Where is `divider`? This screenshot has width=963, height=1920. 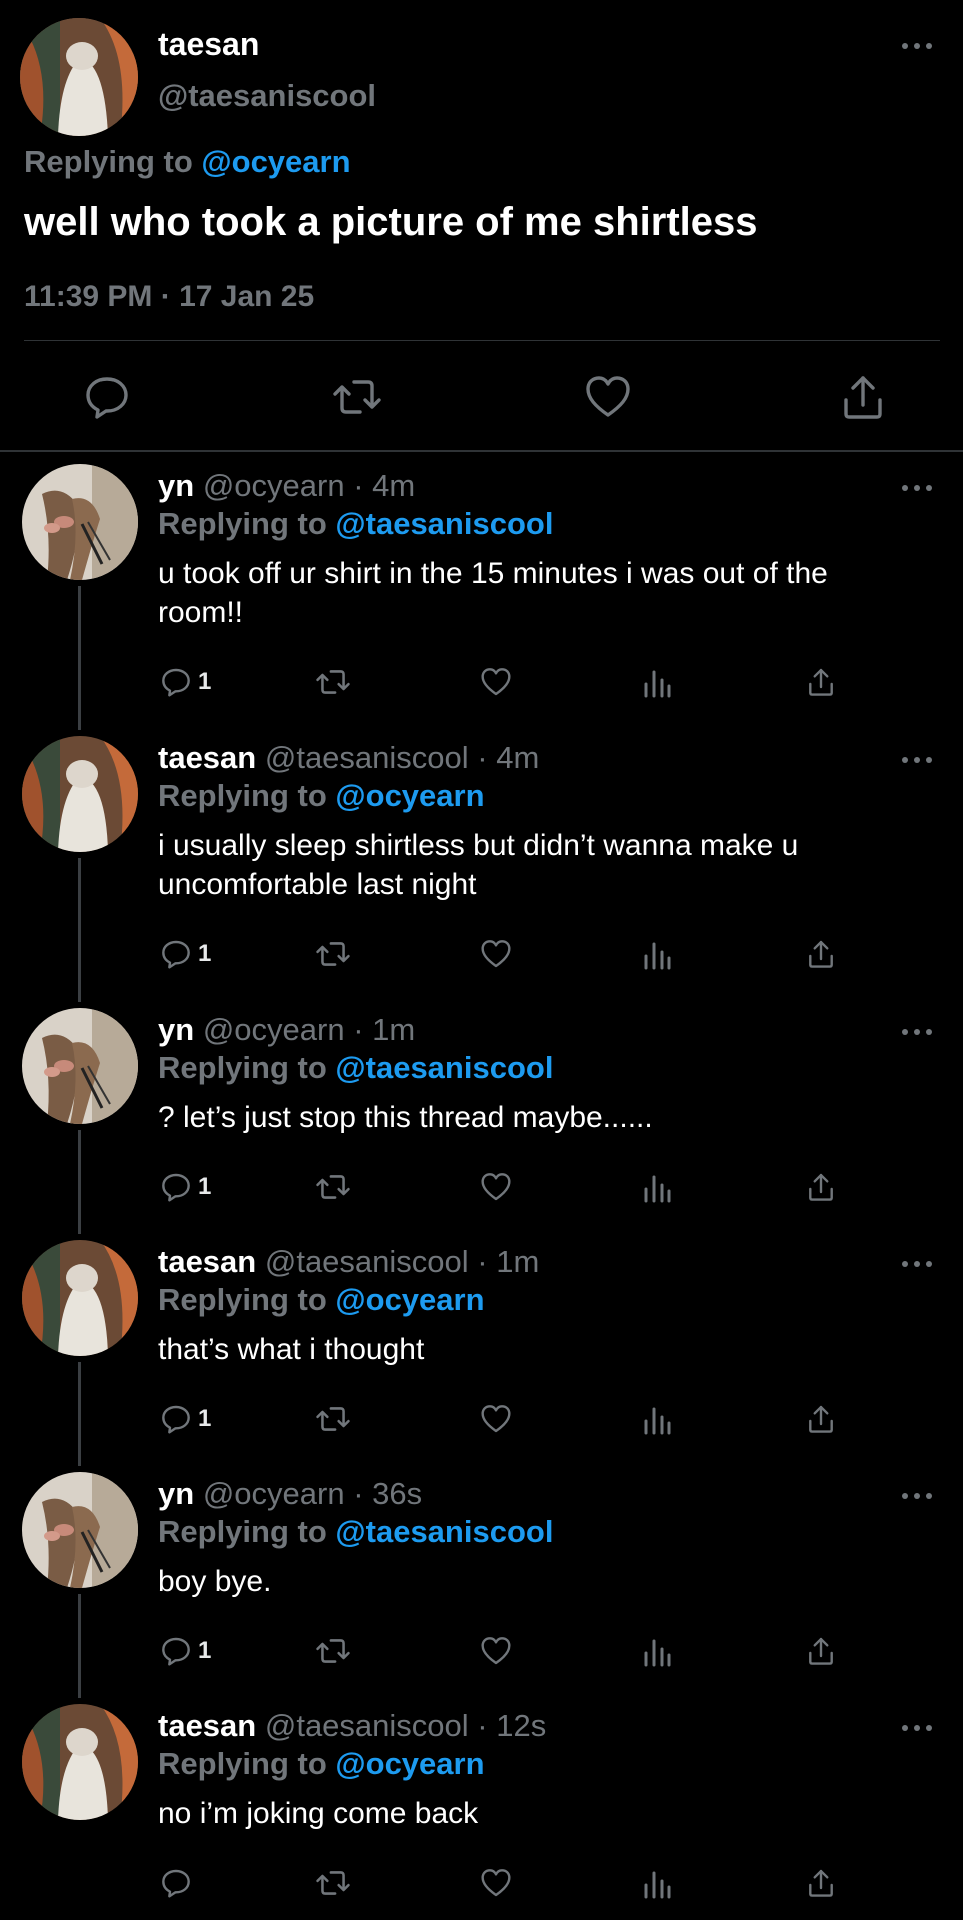
divider is located at coordinates (482, 340).